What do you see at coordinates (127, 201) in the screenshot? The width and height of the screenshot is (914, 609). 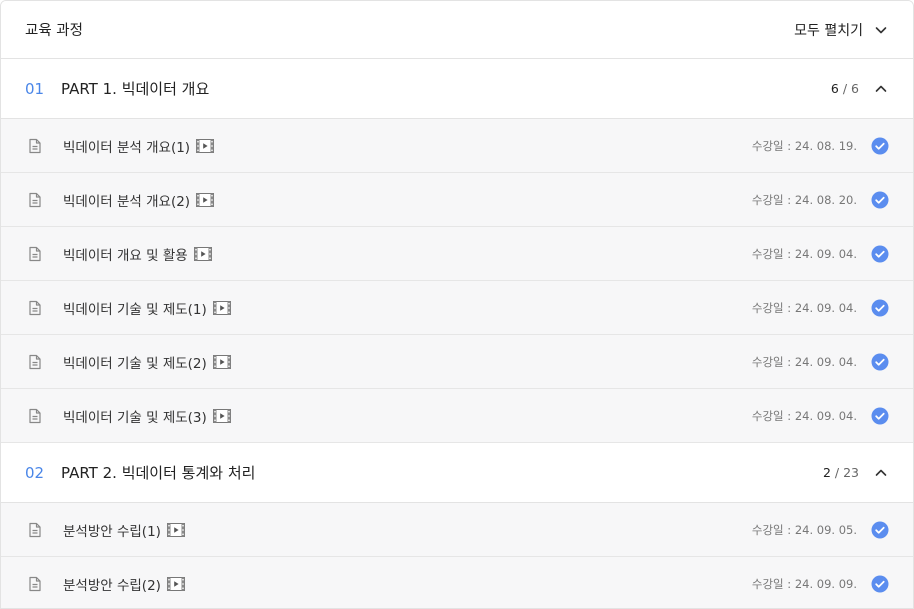 I see `lesson-title: 빅데이터 분석 개요(2)` at bounding box center [127, 201].